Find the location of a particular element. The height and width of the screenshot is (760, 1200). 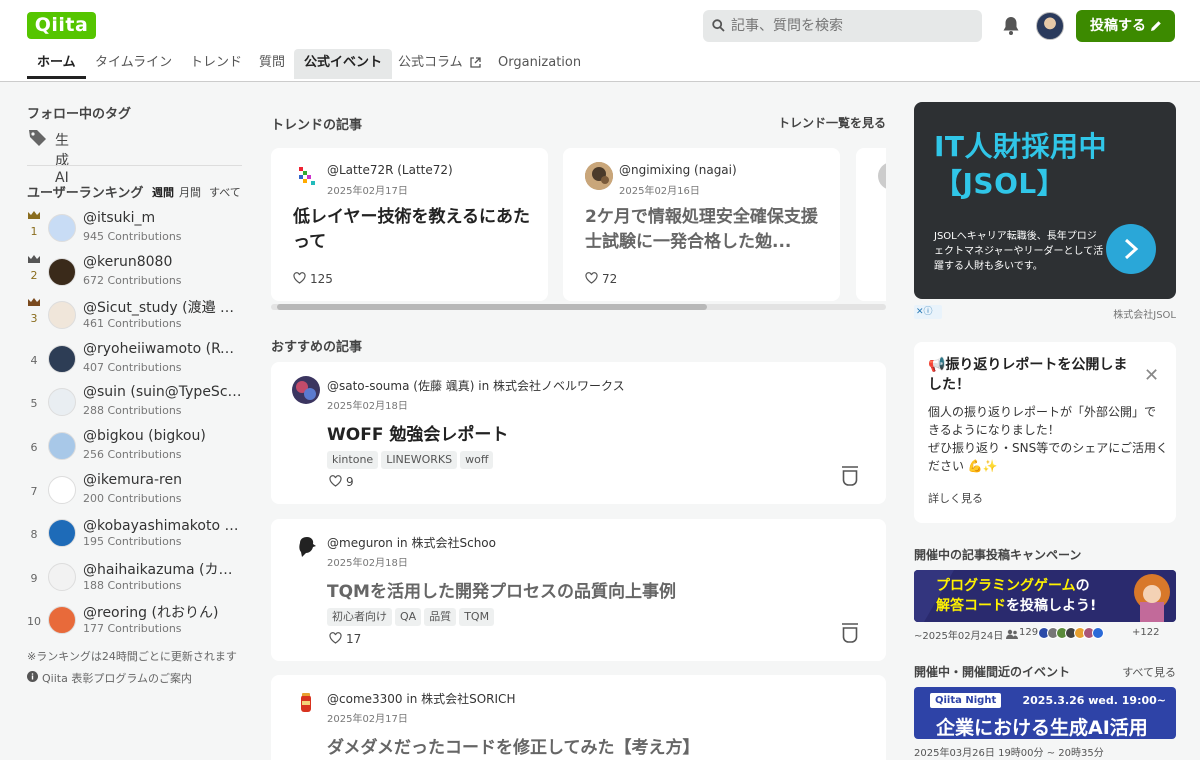

post-button: 投稿する is located at coordinates (1125, 26).